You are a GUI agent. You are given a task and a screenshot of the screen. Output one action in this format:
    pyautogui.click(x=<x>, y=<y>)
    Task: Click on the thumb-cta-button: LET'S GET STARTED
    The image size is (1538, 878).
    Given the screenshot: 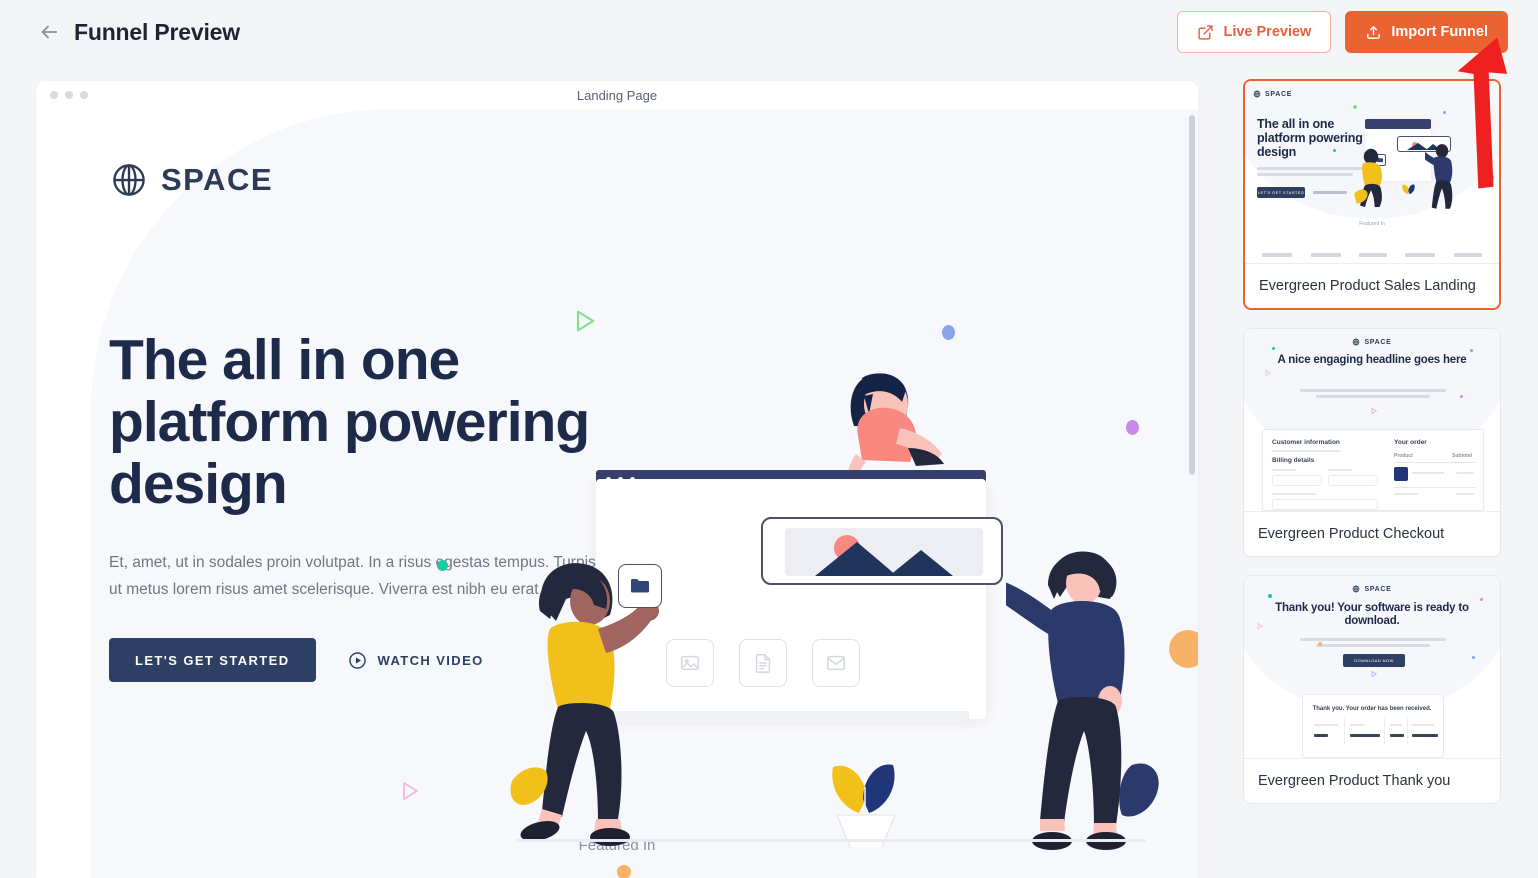 What is the action you would take?
    pyautogui.click(x=1281, y=192)
    